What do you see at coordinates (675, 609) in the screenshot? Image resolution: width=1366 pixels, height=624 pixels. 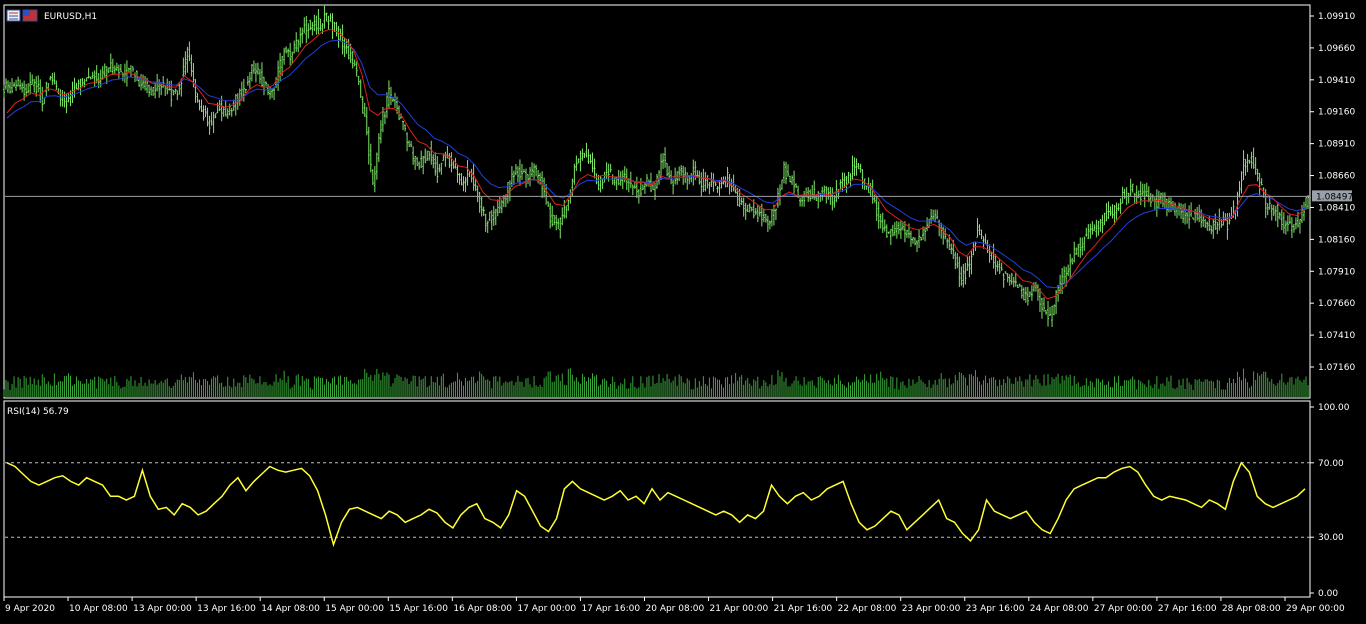 I see `time-tick-label: 20 Apr 08:00` at bounding box center [675, 609].